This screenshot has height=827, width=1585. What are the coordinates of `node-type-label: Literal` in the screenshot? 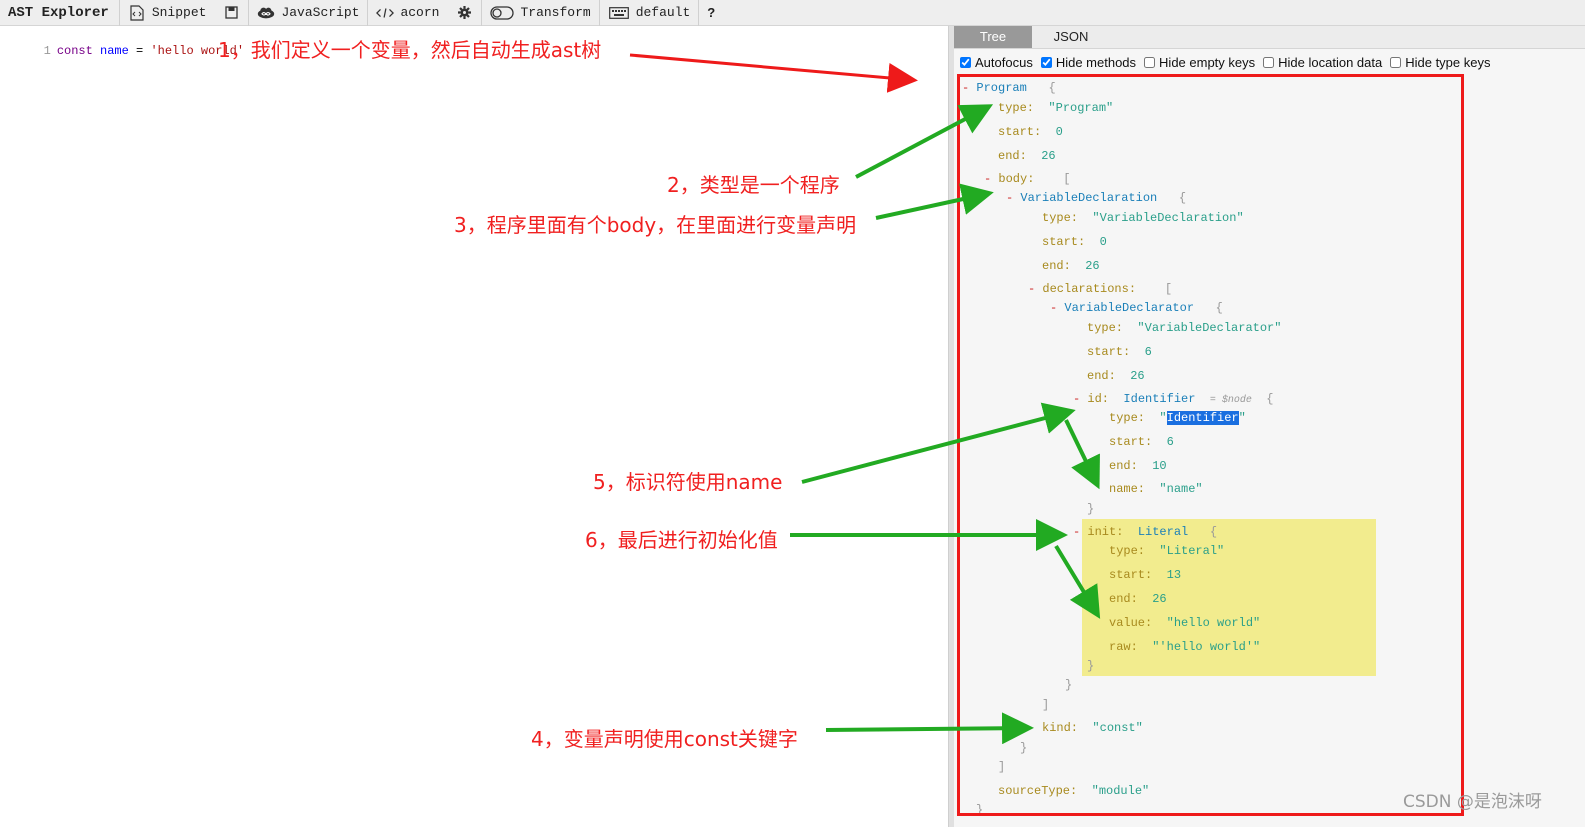 It's located at (1163, 532).